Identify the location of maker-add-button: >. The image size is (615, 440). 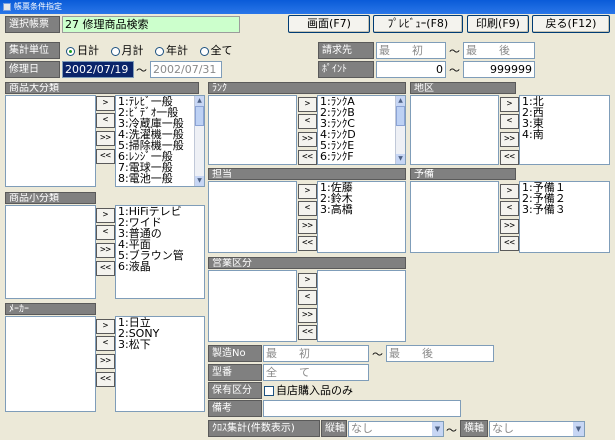
(105, 326).